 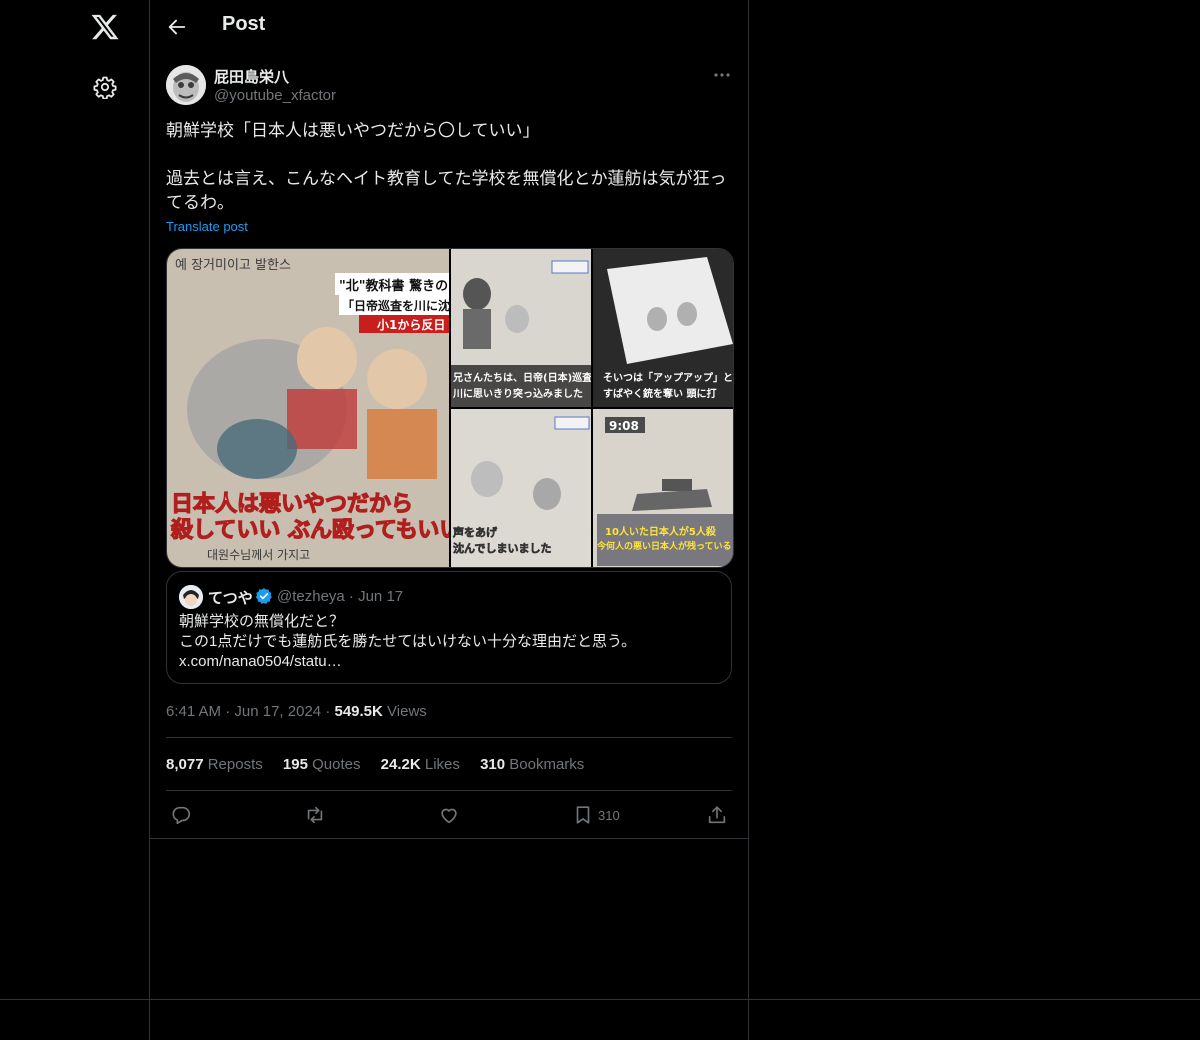 What do you see at coordinates (396, 305) in the screenshot?
I see `panel-1-caption-2: 「日帝巡査を川に沈` at bounding box center [396, 305].